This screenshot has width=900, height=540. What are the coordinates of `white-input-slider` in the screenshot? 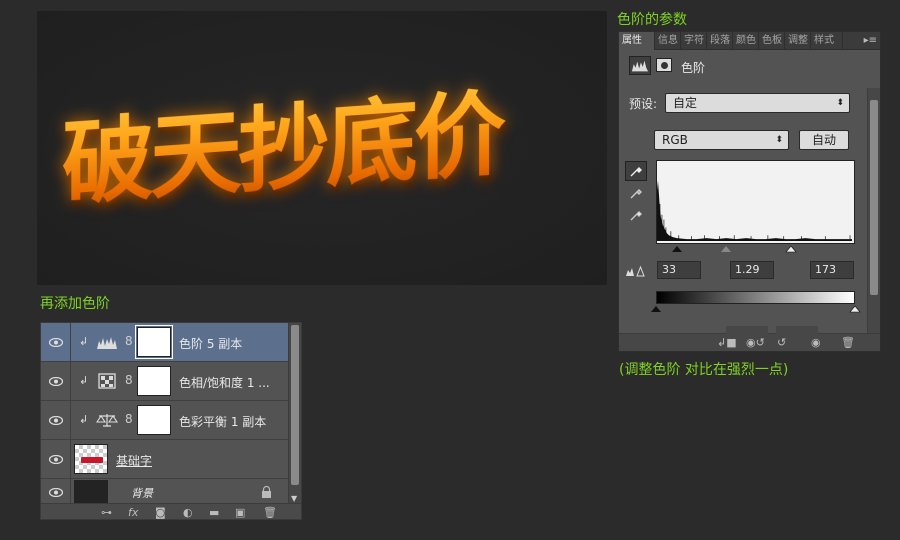 It's located at (791, 249).